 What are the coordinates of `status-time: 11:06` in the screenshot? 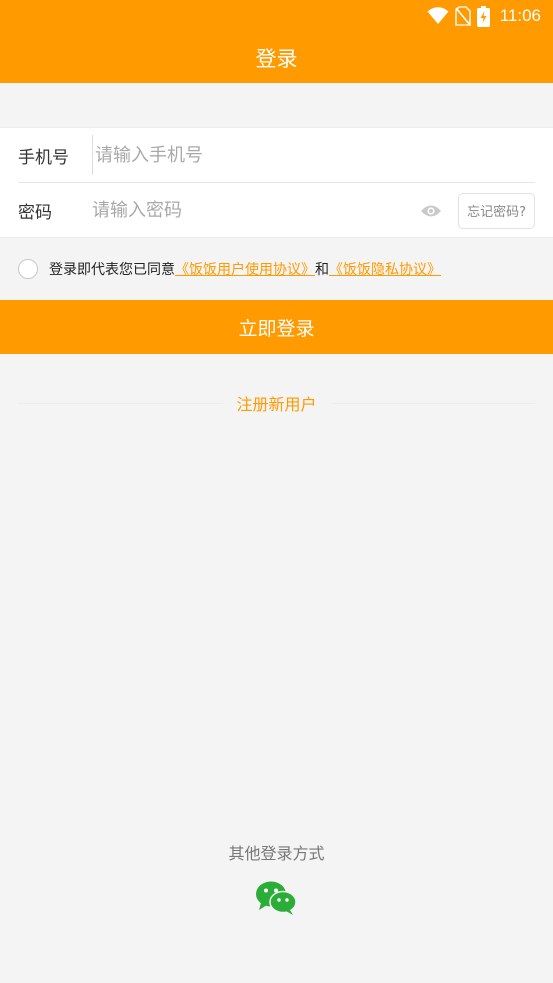 It's located at (520, 15).